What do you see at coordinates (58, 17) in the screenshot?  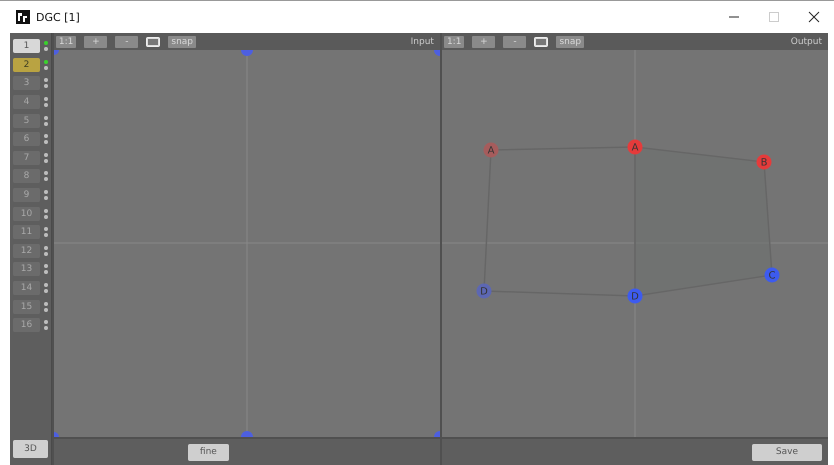 I see `window-title: DGC [1]` at bounding box center [58, 17].